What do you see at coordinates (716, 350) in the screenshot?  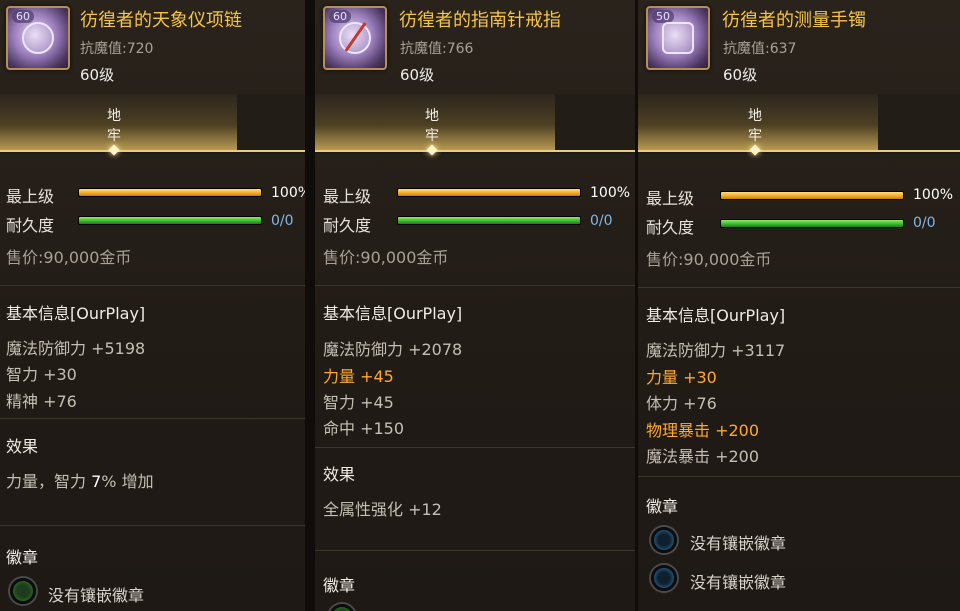 I see `stat-line: 魔法防御力 +3117` at bounding box center [716, 350].